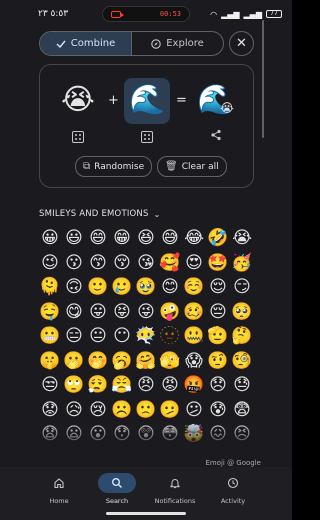 The image size is (320, 520). I want to click on randomise-label: Randomise, so click(119, 166).